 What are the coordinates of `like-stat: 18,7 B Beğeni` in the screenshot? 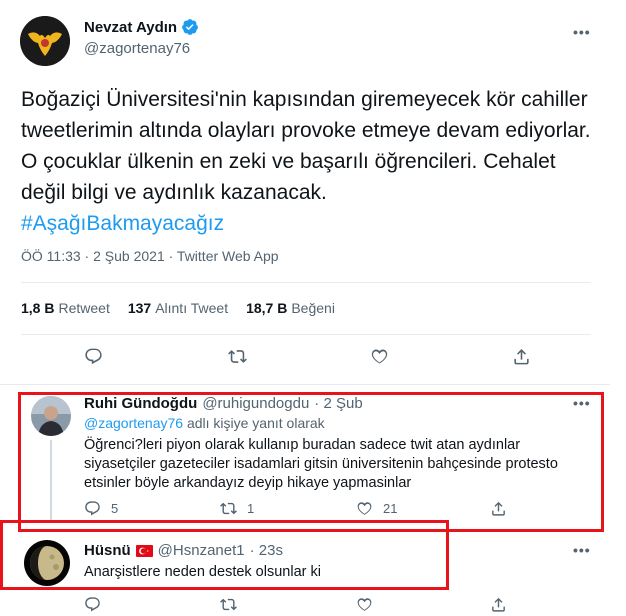 It's located at (290, 308).